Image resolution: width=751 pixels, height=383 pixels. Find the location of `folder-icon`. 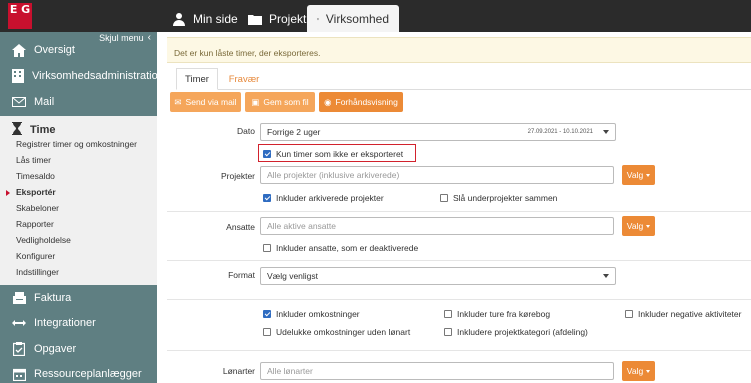

folder-icon is located at coordinates (255, 19).